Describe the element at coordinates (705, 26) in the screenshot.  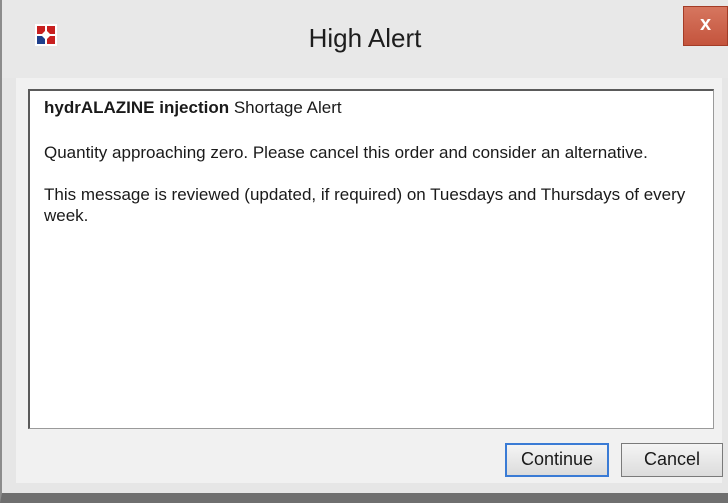
I see `close-button: x` at that location.